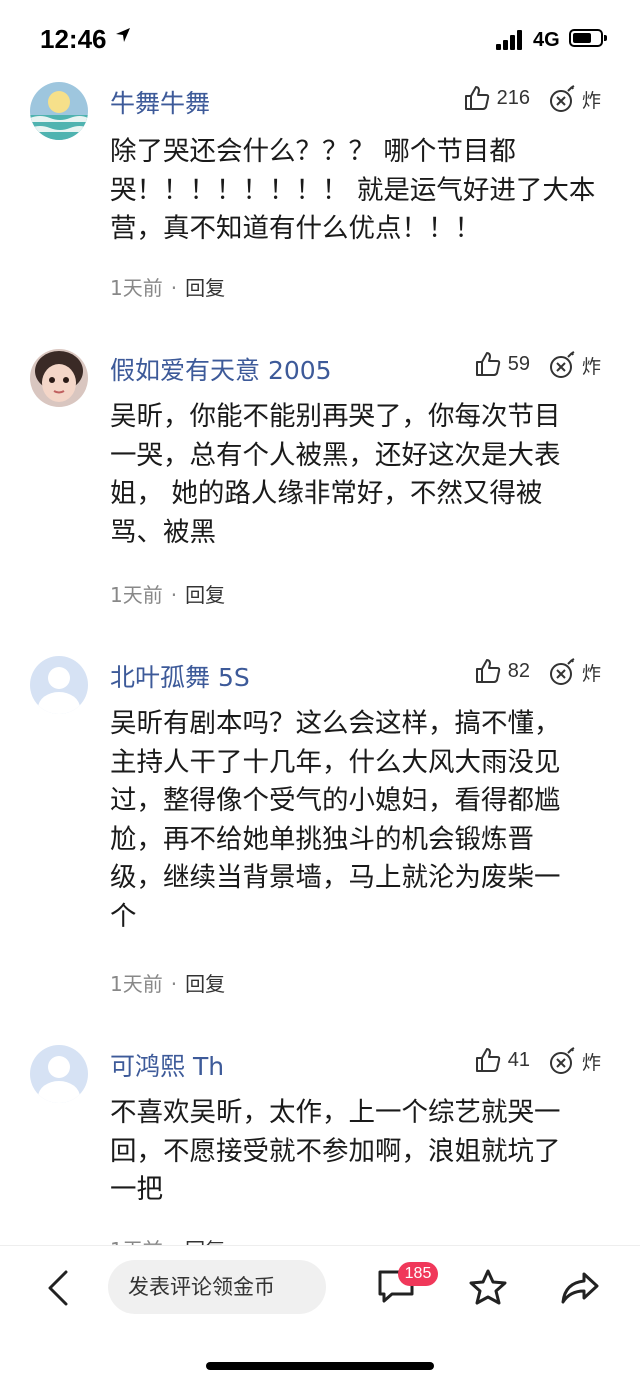 This screenshot has width=640, height=1386. What do you see at coordinates (546, 40) in the screenshot?
I see `network-type: 4G` at bounding box center [546, 40].